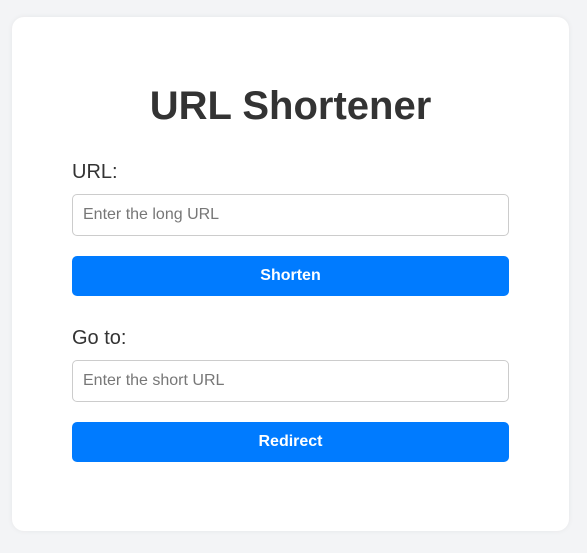 This screenshot has width=587, height=553. I want to click on short-url-input, so click(290, 381).